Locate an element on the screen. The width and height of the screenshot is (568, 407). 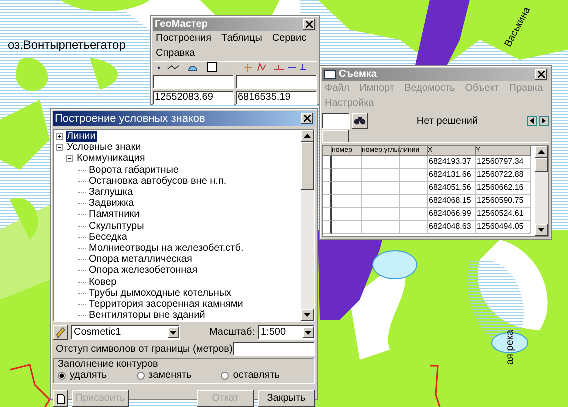
coordinate-field: 6816535.19 is located at coordinates (276, 98).